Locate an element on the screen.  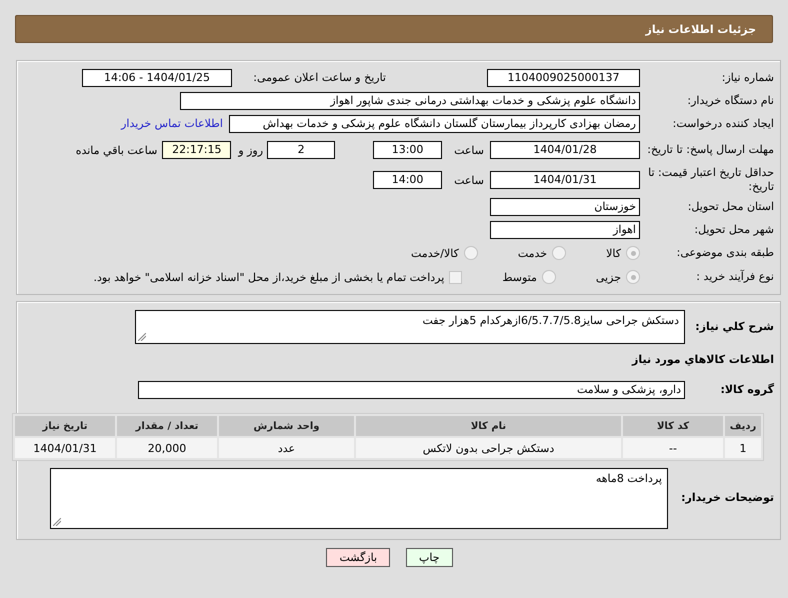
field-label: شرح کلي نياز: is located at coordinates (734, 327).